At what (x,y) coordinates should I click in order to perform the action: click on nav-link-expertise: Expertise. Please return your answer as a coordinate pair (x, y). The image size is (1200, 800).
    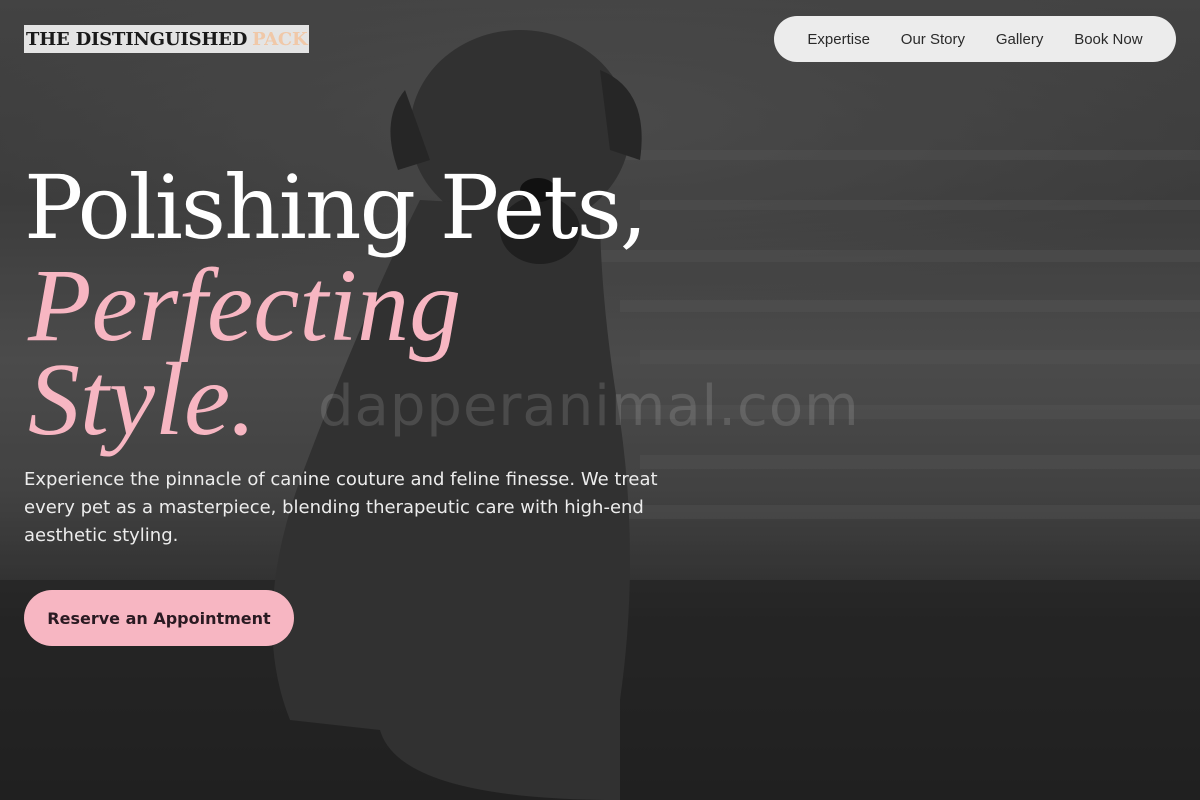
    Looking at the image, I should click on (838, 39).